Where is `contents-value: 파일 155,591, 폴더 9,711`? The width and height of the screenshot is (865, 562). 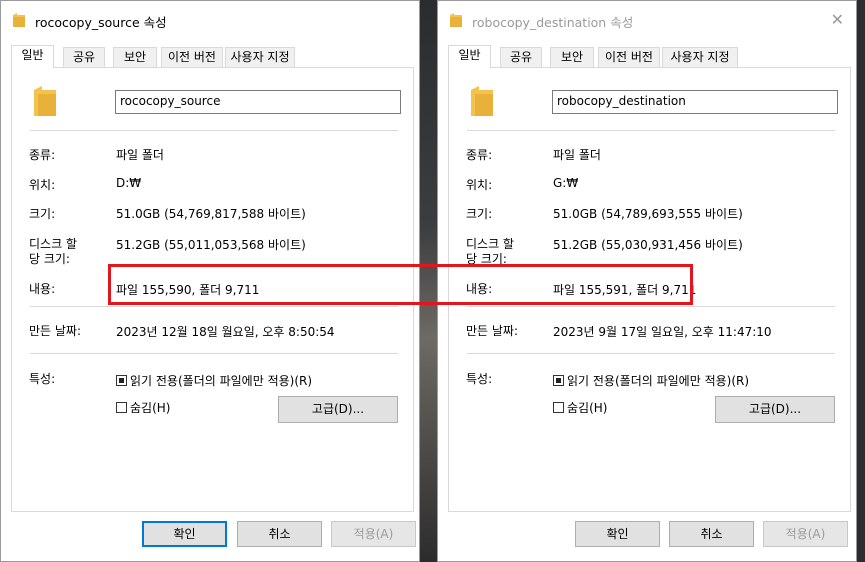
contents-value: 파일 155,591, 폴더 9,711 is located at coordinates (625, 290).